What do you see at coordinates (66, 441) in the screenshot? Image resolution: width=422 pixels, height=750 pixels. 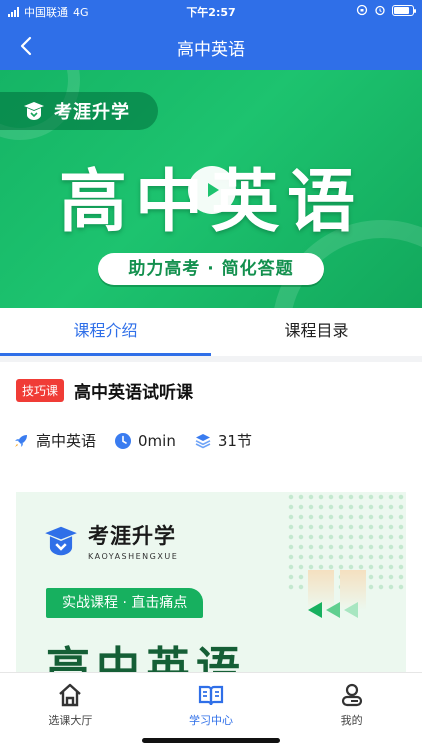 I see `meta-subject-text: 高中英语` at bounding box center [66, 441].